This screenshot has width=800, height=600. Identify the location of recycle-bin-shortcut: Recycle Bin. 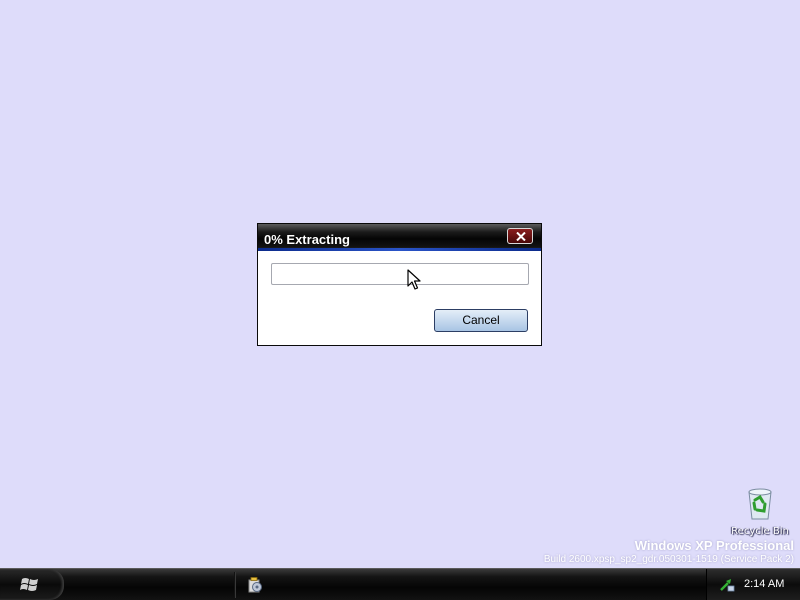
(760, 511).